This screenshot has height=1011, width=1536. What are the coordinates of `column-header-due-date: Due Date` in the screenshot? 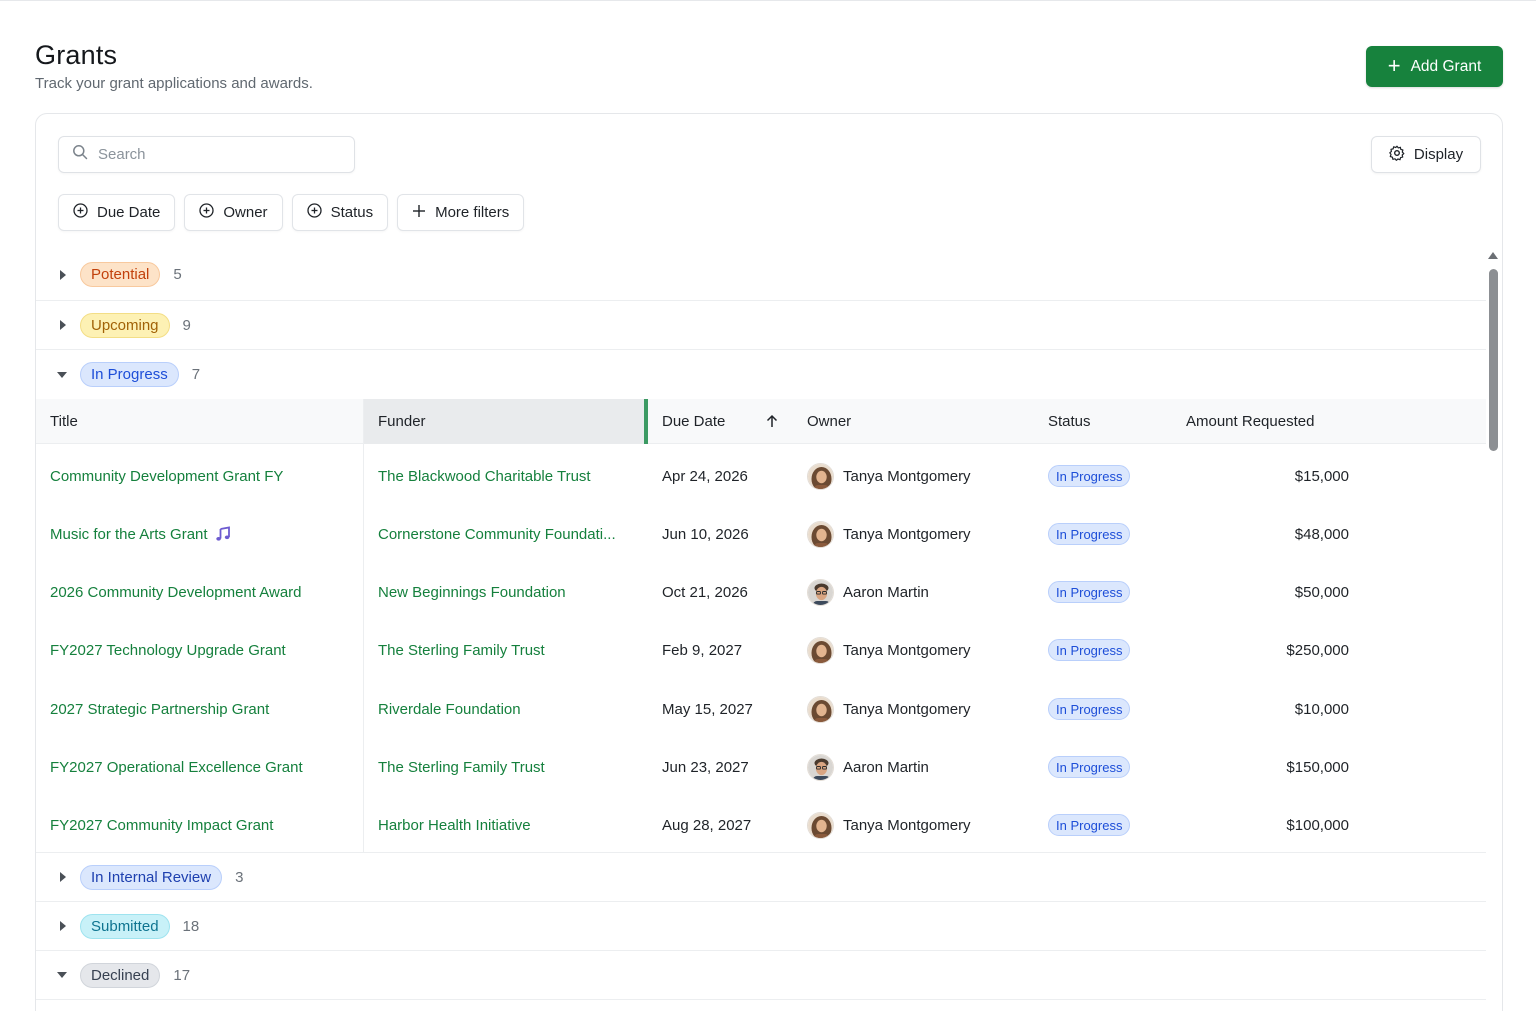 It's located at (722, 421).